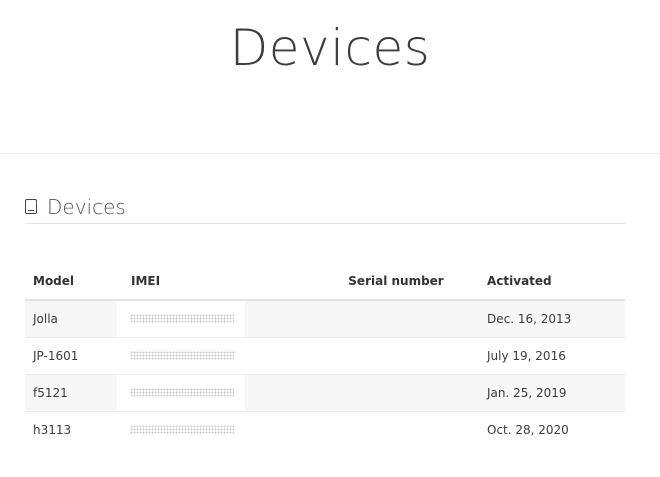 The width and height of the screenshot is (660, 477). I want to click on column-header-imei: IMEI, so click(218, 281).